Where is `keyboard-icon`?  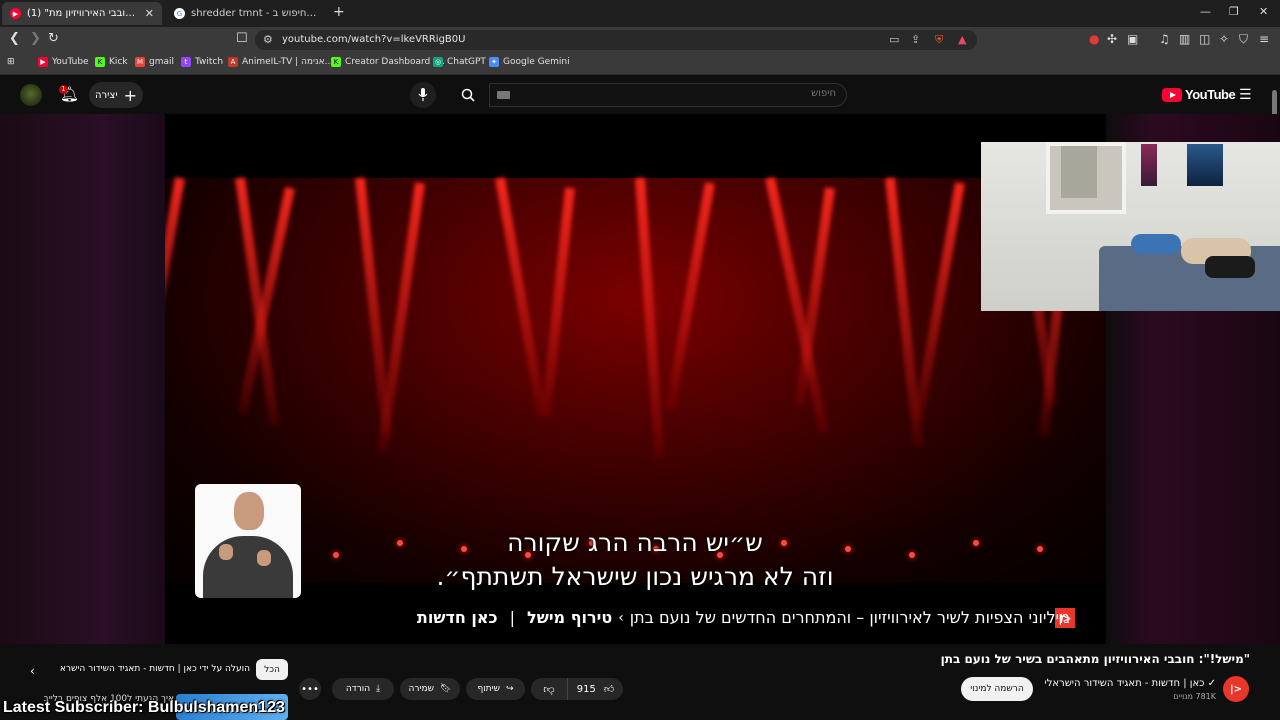 keyboard-icon is located at coordinates (503, 95).